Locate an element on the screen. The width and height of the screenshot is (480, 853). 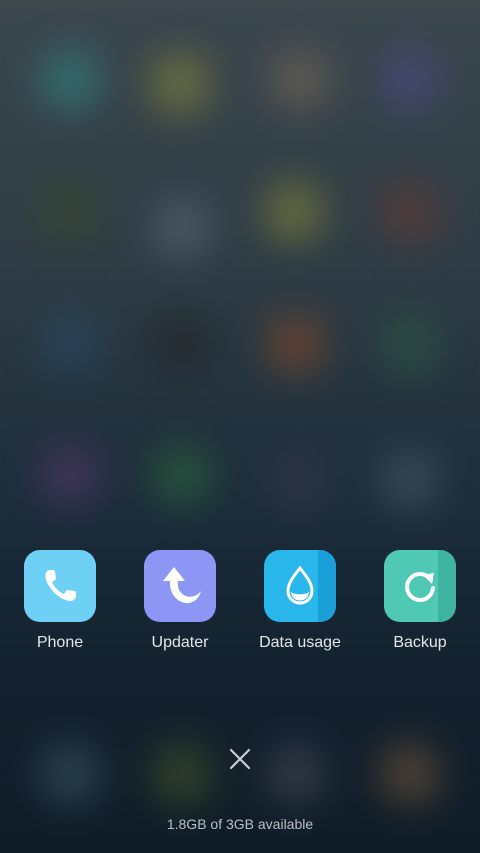
data-usage-app-icon is located at coordinates (300, 586).